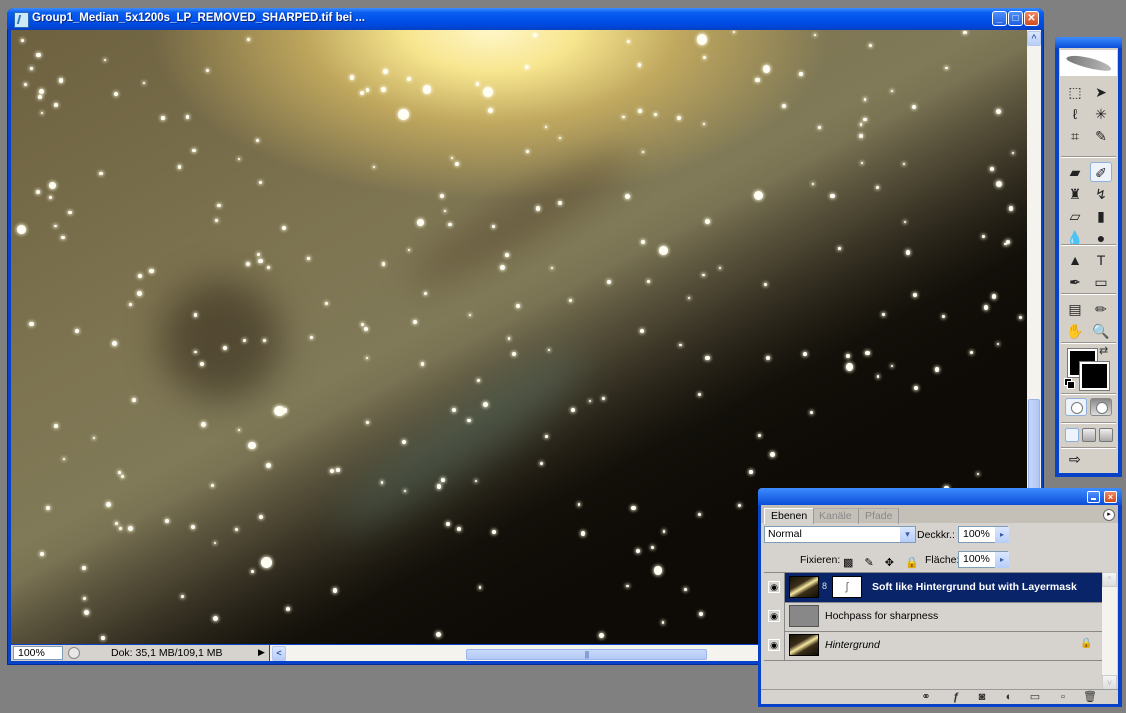 The height and width of the screenshot is (713, 1126). Describe the element at coordinates (261, 652) in the screenshot. I see `status-menu-arrow: ▶` at that location.